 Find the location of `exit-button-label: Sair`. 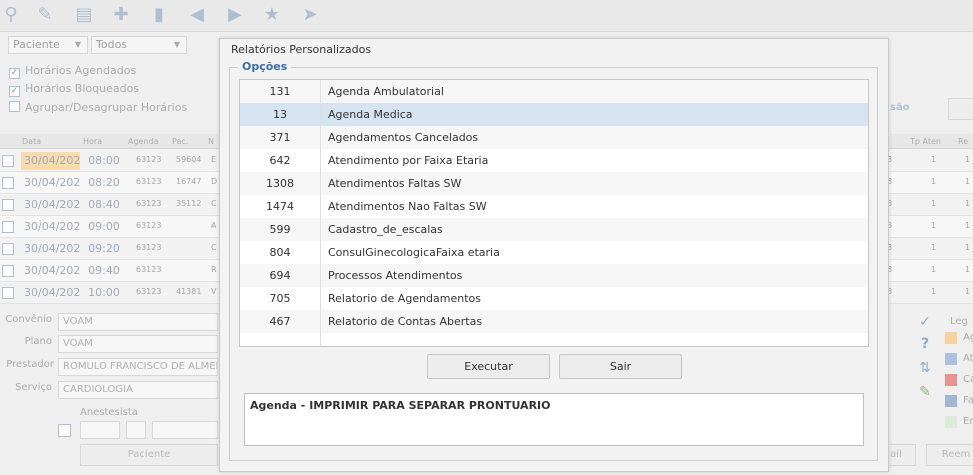

exit-button-label: Sair is located at coordinates (620, 366).